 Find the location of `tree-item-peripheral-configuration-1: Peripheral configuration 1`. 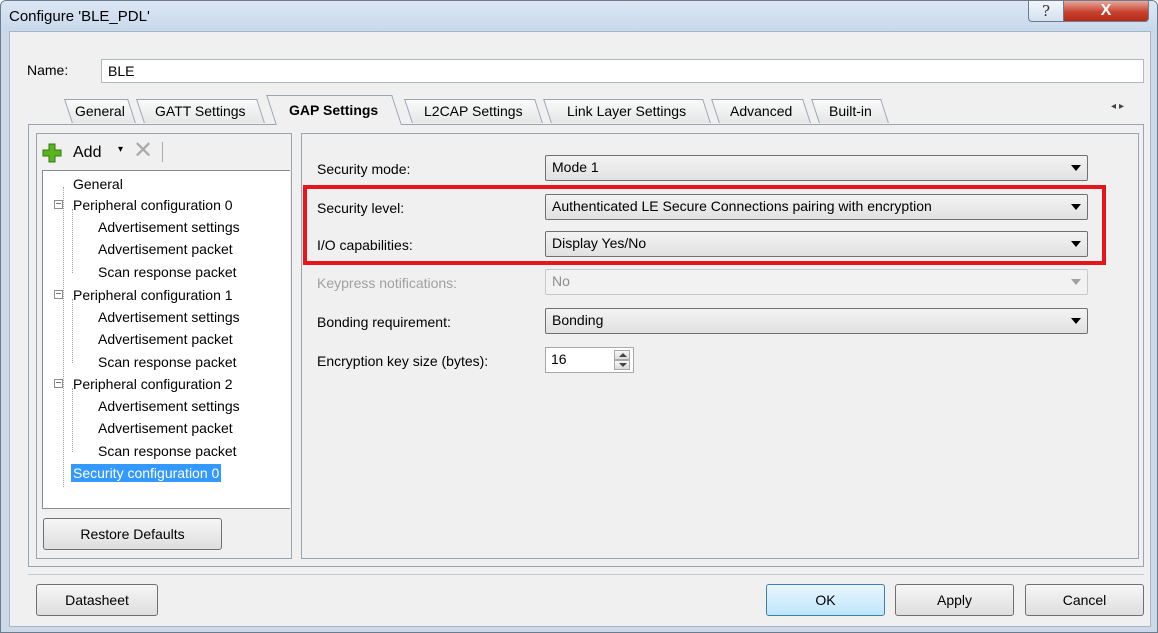

tree-item-peripheral-configuration-1: Peripheral configuration 1 is located at coordinates (153, 295).